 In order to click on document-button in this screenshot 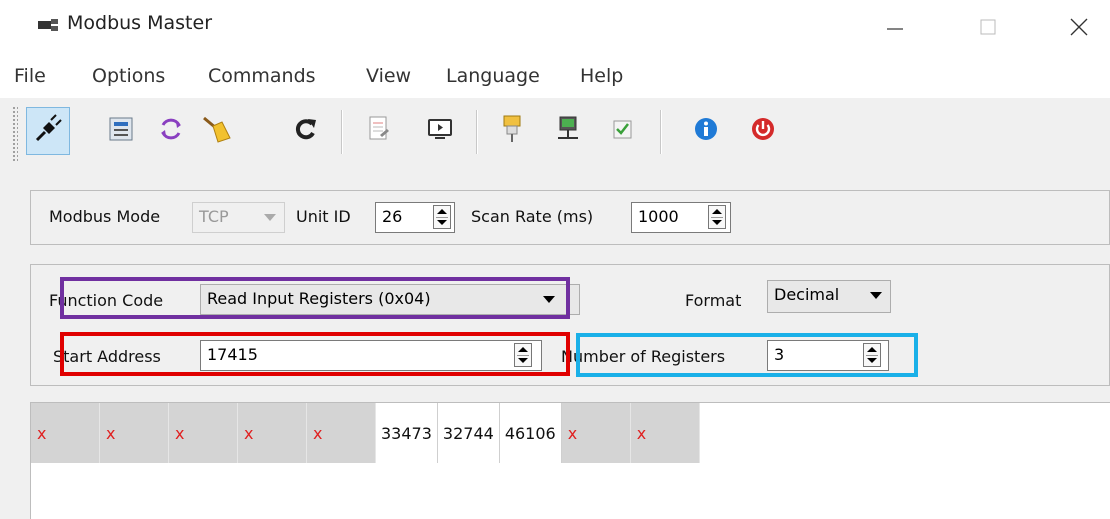, I will do `click(379, 131)`.